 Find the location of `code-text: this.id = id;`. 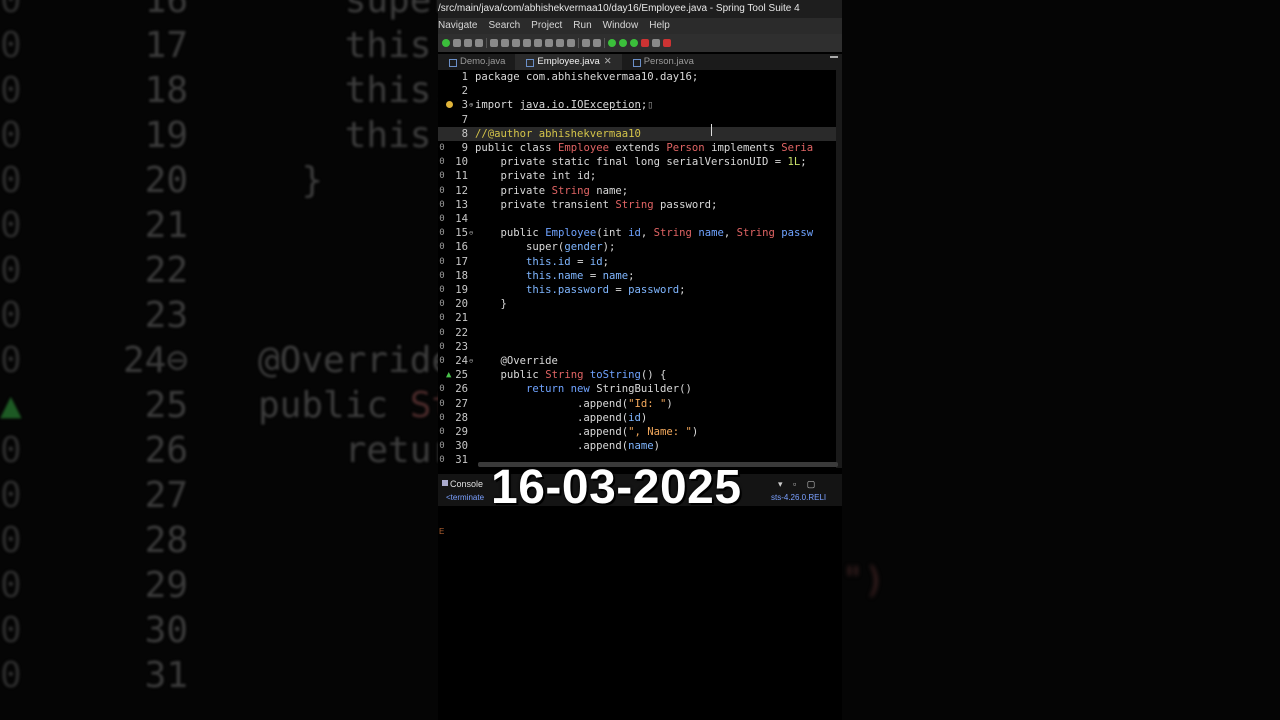

code-text: this.id = id; is located at coordinates (567, 261).